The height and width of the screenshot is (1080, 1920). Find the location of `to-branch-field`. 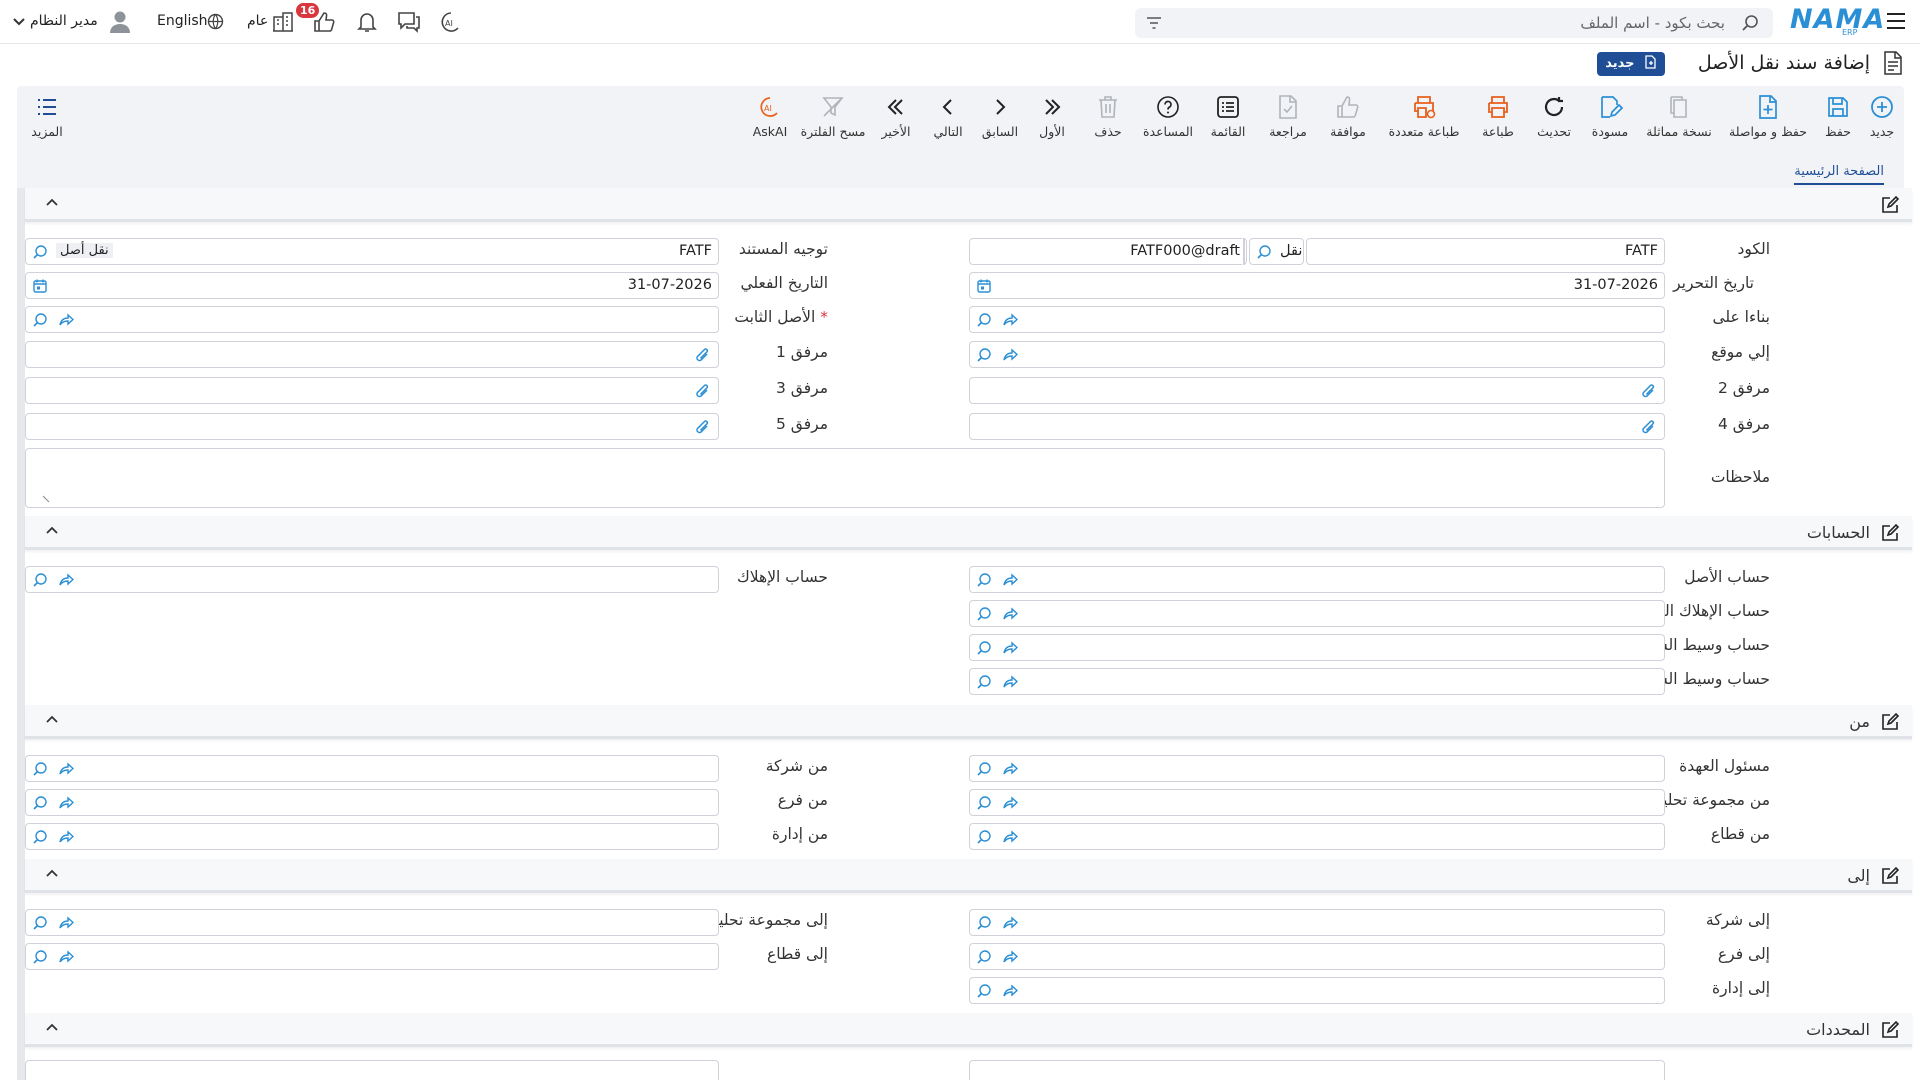

to-branch-field is located at coordinates (1317, 956).